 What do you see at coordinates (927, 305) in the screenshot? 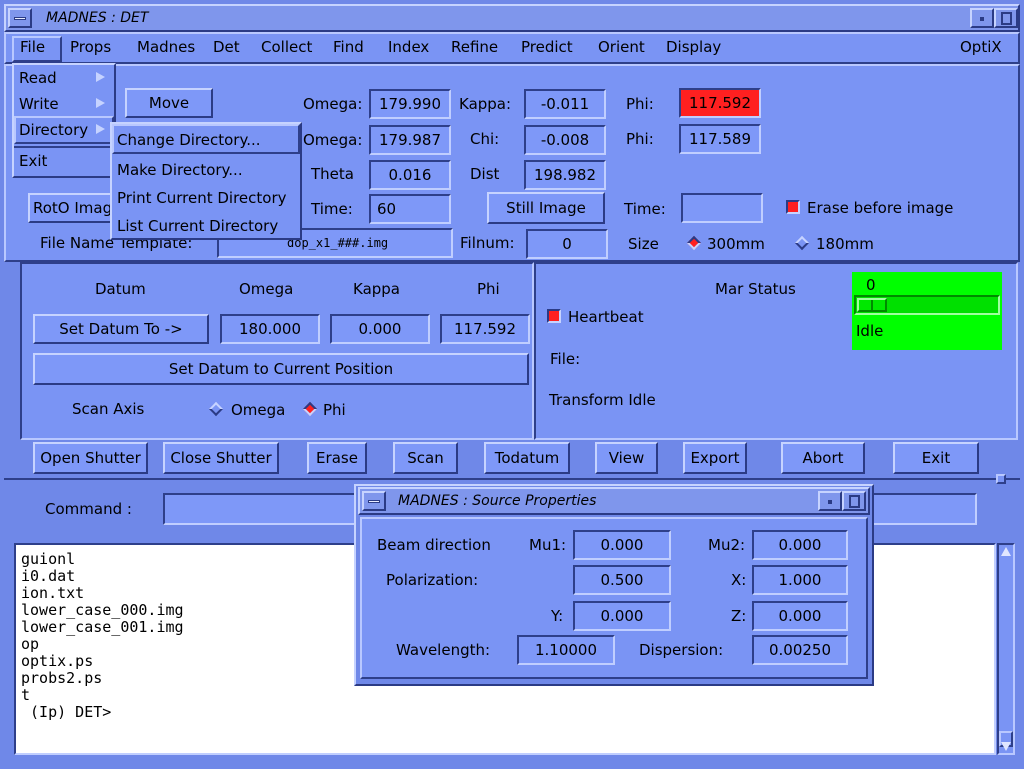
I see `mar-progress-bar` at bounding box center [927, 305].